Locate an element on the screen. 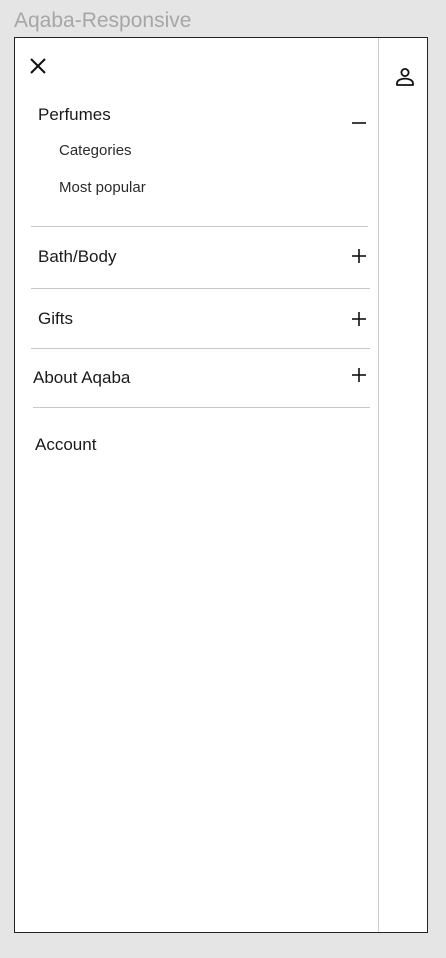 Image resolution: width=446 pixels, height=958 pixels. collapse-perfumes-button is located at coordinates (359, 123).